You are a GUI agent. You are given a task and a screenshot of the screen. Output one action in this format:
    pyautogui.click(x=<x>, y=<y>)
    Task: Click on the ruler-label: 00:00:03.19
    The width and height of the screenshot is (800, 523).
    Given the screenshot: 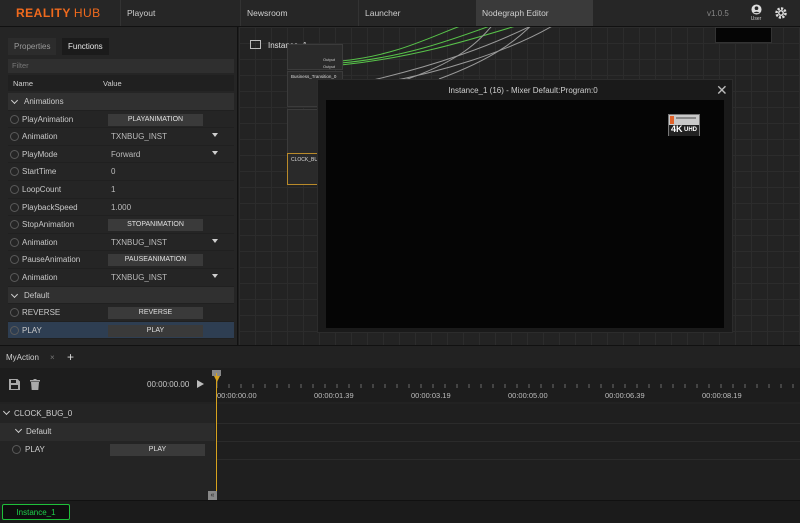 What is the action you would take?
    pyautogui.click(x=431, y=395)
    